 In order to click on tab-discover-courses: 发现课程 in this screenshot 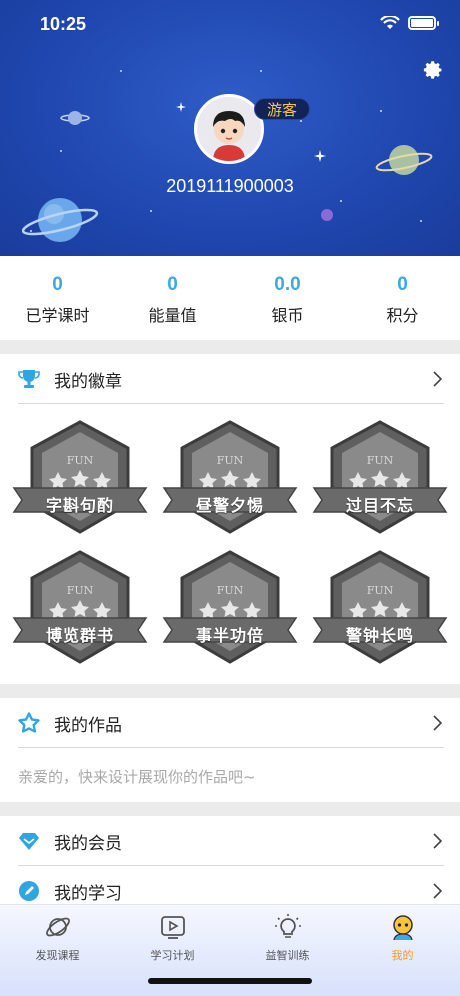, I will do `click(57, 938)`.